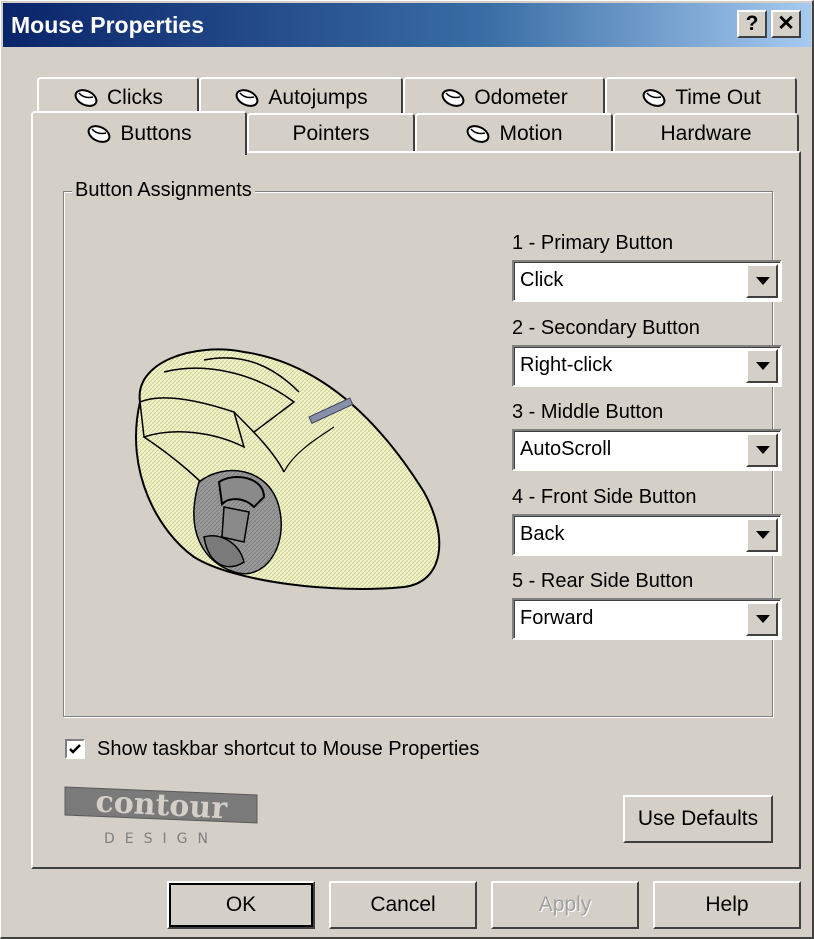 This screenshot has width=814, height=939. I want to click on taskbar-shortcut-checkbox, so click(75, 749).